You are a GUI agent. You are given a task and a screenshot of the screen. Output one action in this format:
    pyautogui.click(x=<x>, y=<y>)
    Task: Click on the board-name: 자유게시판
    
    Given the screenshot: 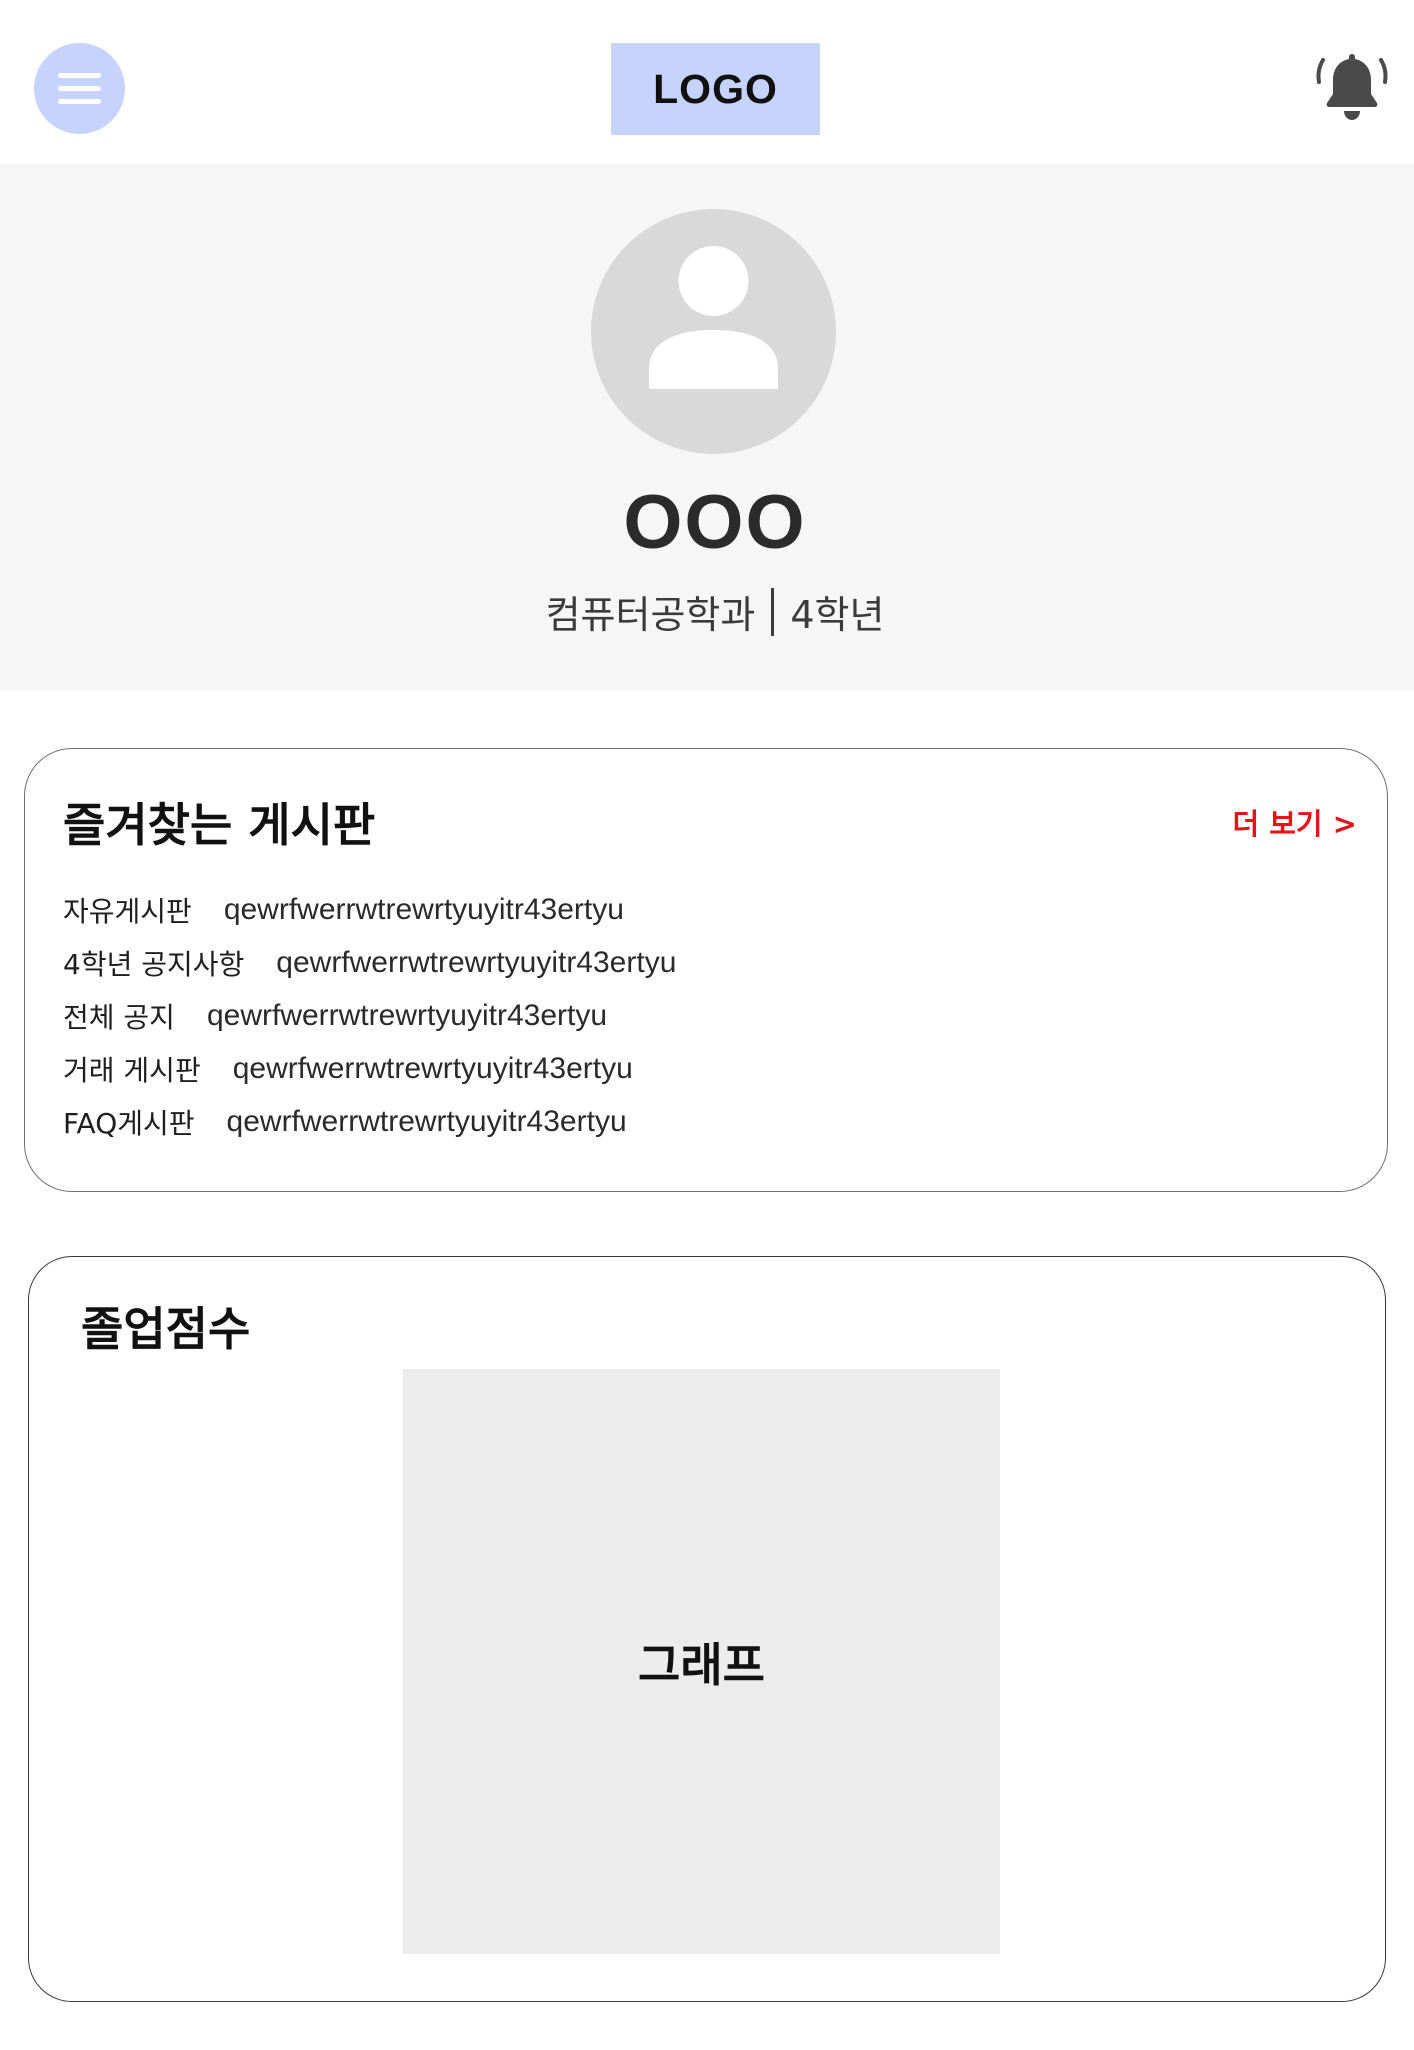 What is the action you would take?
    pyautogui.click(x=127, y=911)
    